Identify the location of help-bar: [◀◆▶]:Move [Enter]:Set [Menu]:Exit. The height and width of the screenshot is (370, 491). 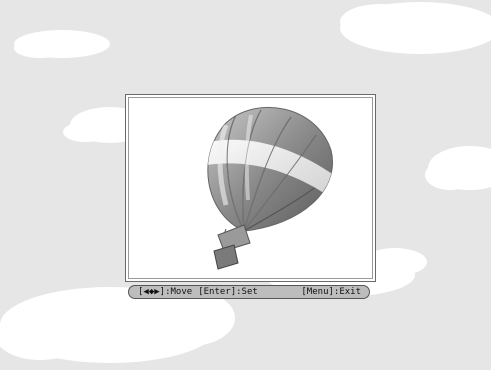
(249, 292).